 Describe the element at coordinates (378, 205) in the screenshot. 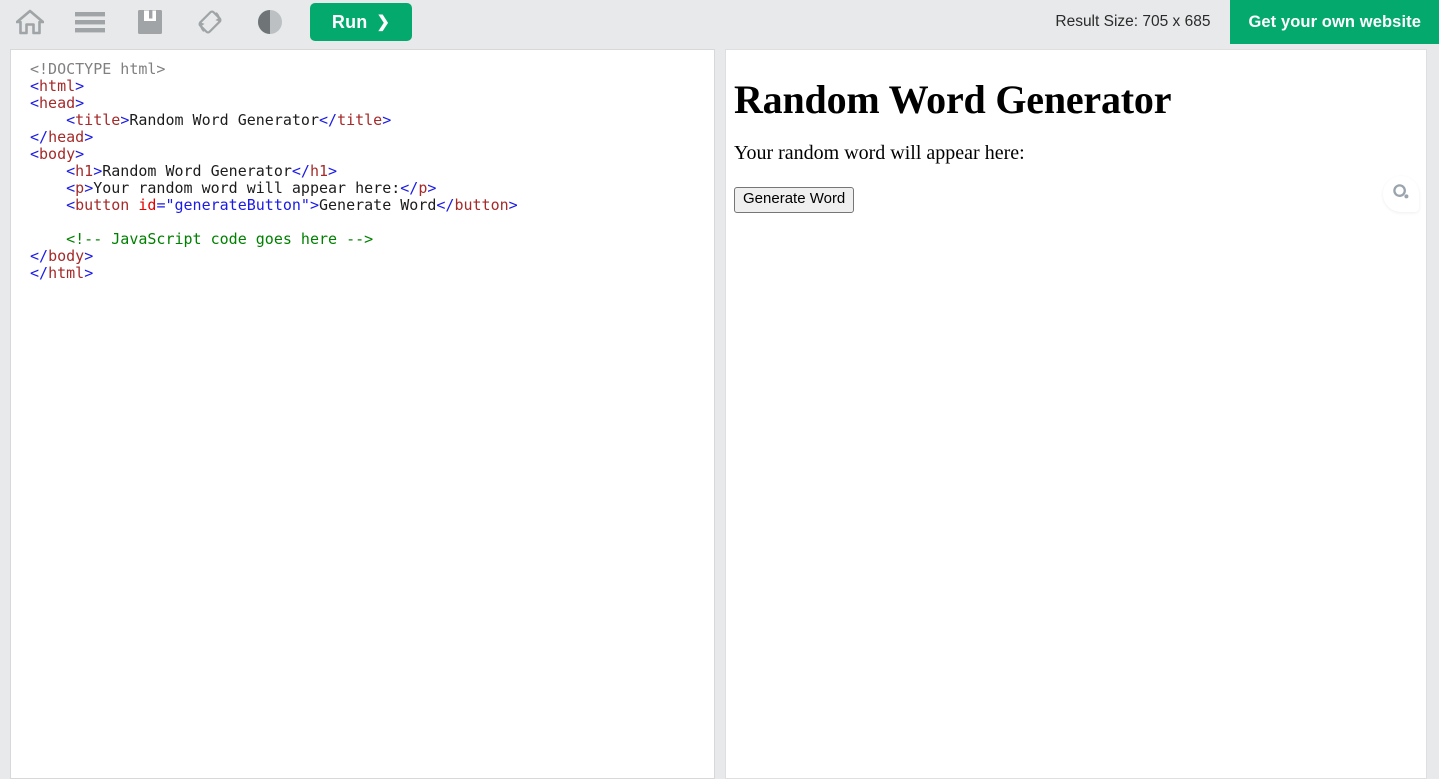

I see `code-token-text: Generate Word` at that location.